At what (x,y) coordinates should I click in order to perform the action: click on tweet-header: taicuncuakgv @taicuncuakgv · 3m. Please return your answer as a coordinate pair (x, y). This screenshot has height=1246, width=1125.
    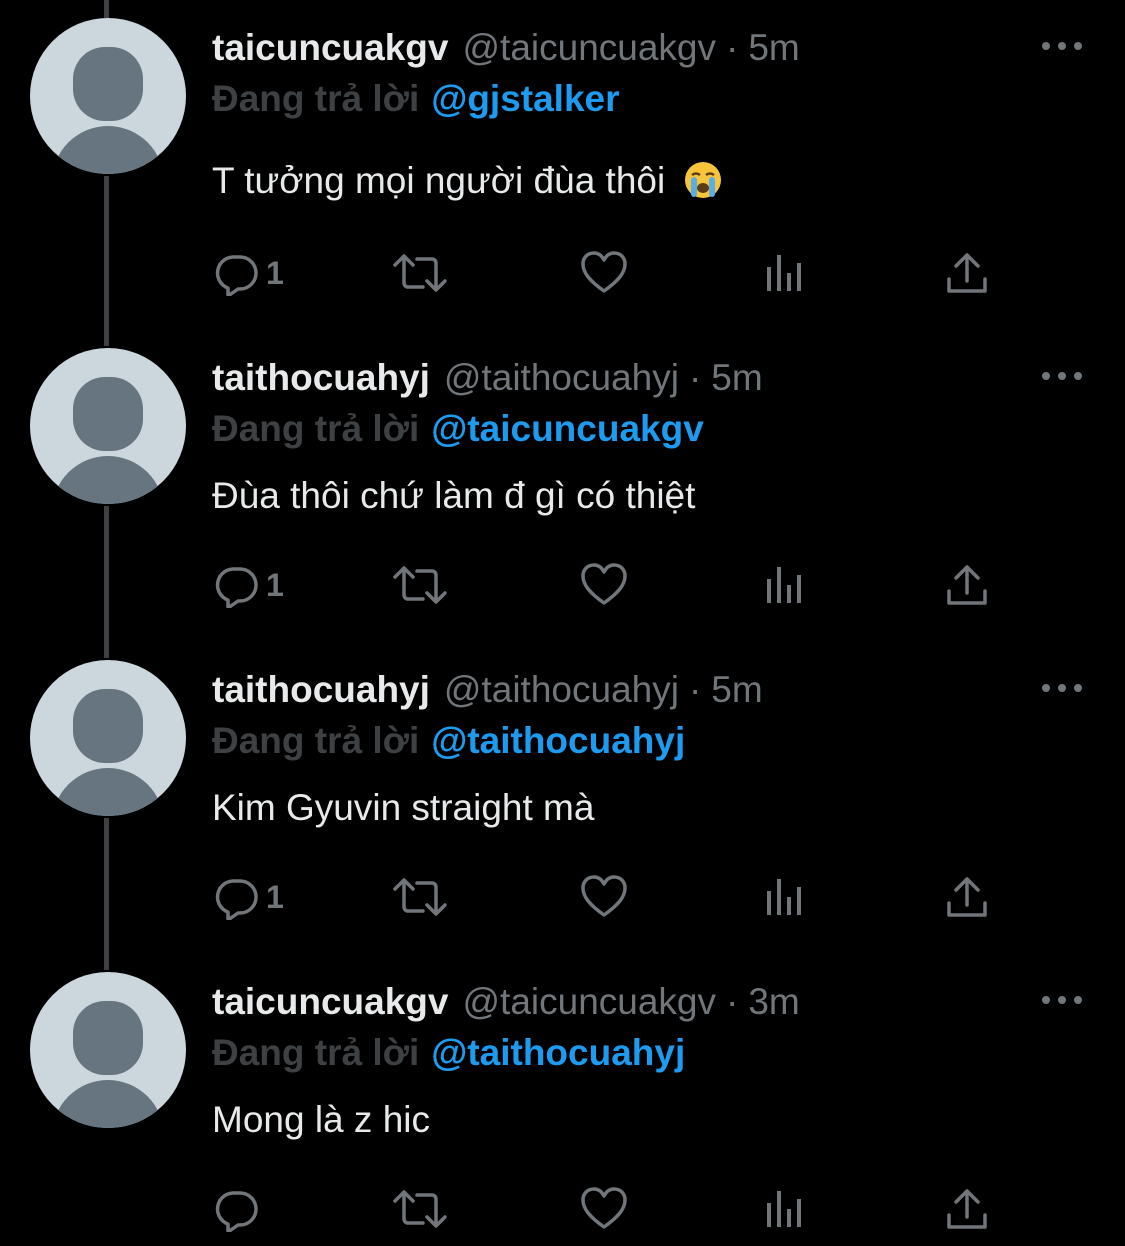
    Looking at the image, I should click on (506, 1002).